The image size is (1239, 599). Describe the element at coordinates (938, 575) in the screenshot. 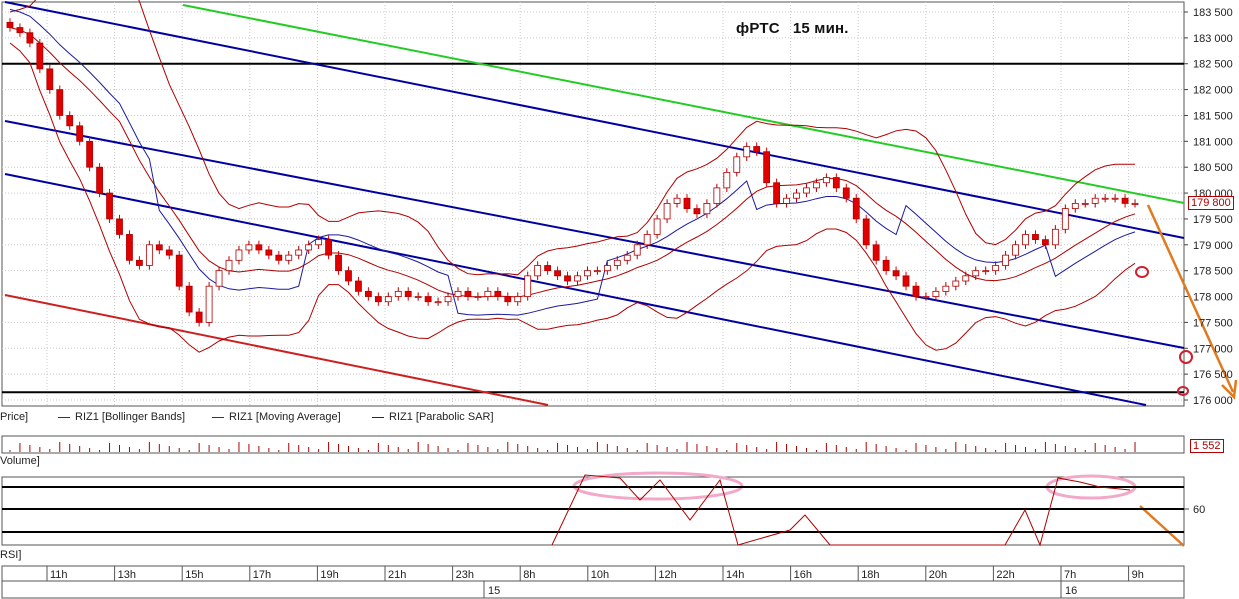

I see `time-tick-label: 20h` at that location.